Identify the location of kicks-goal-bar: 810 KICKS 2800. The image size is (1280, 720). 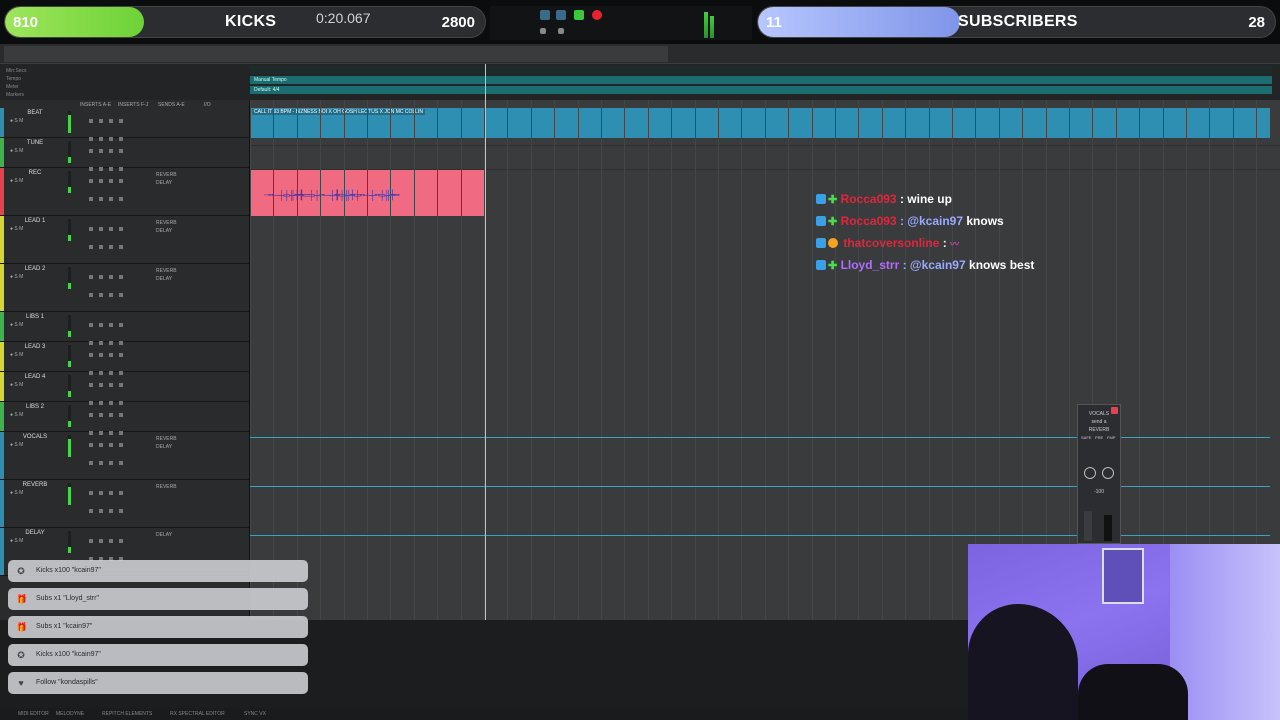
(245, 22).